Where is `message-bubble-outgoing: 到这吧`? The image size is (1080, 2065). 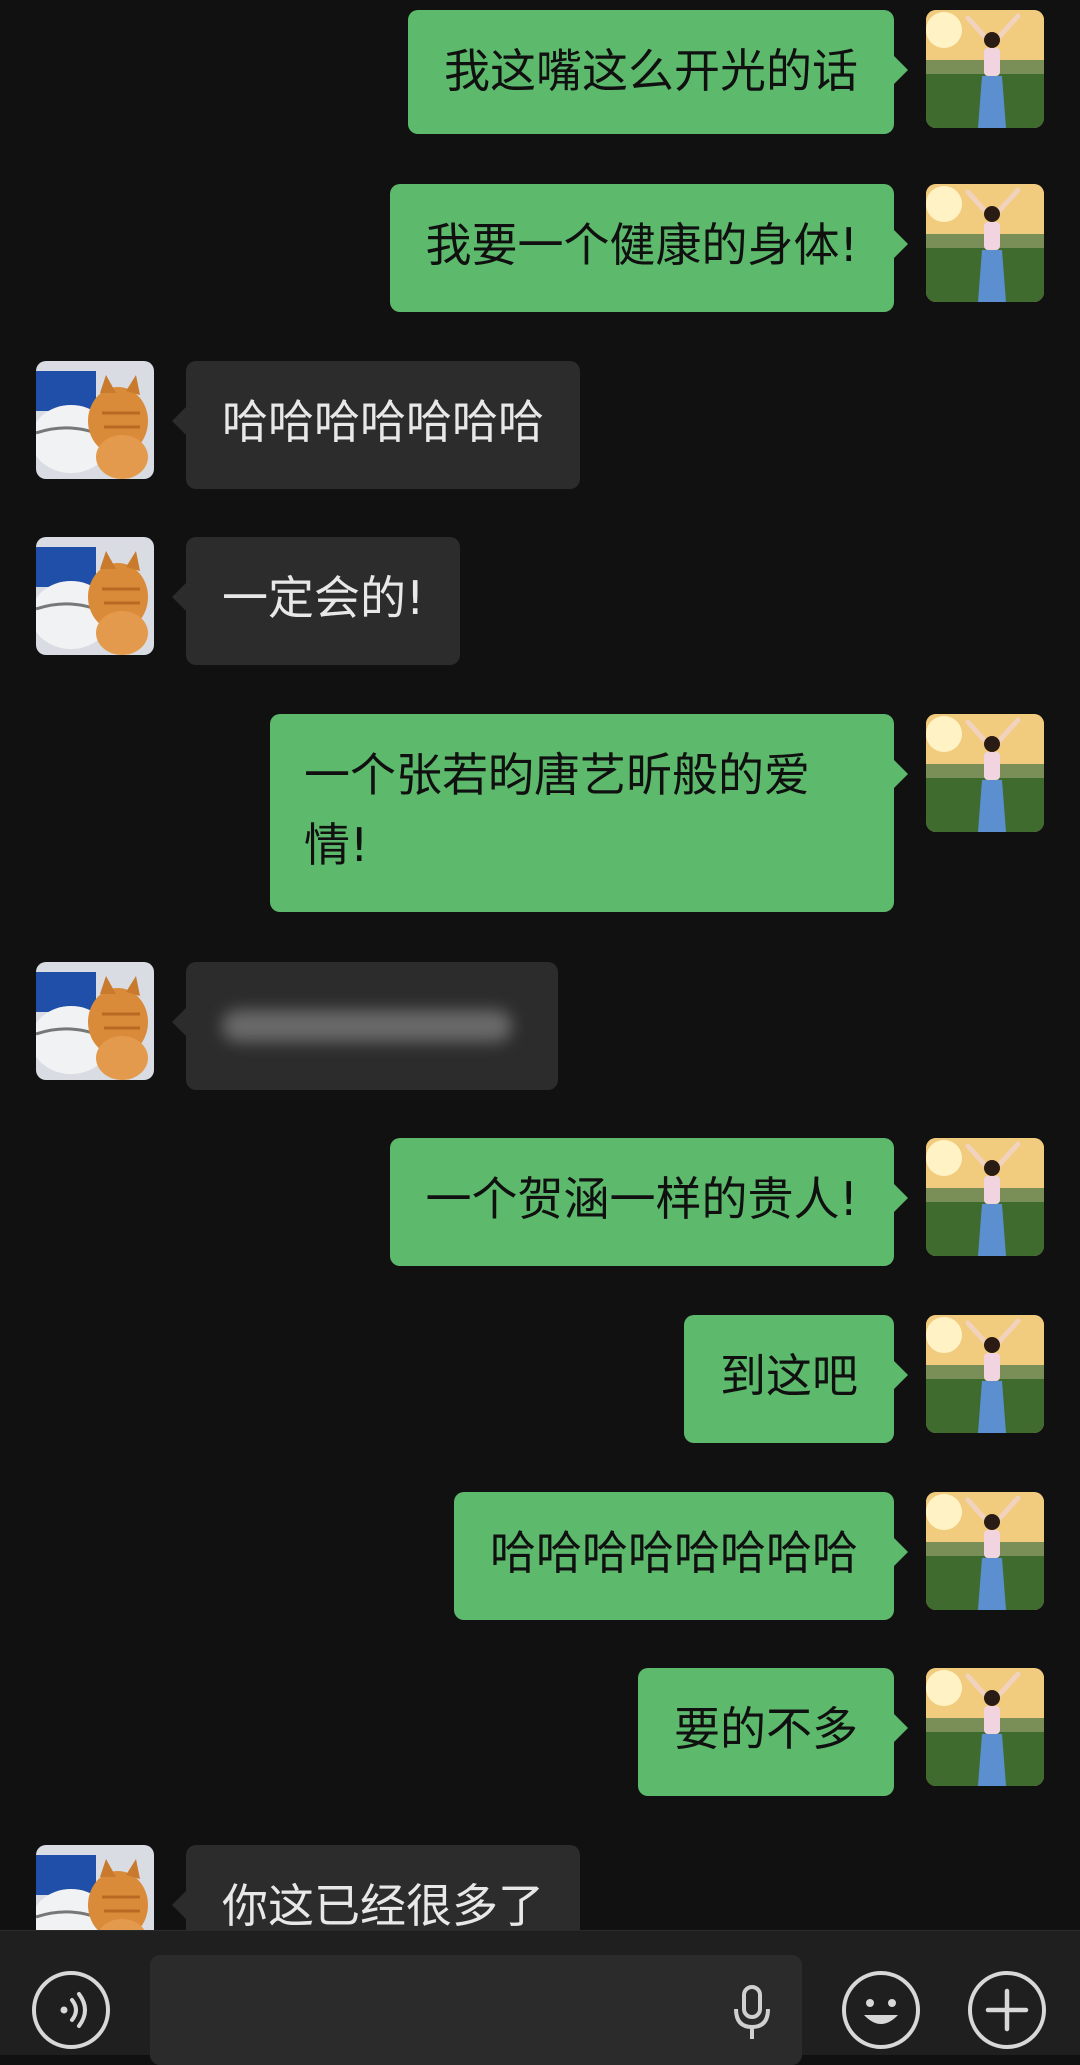
message-bubble-outgoing: 到这吧 is located at coordinates (796, 1379).